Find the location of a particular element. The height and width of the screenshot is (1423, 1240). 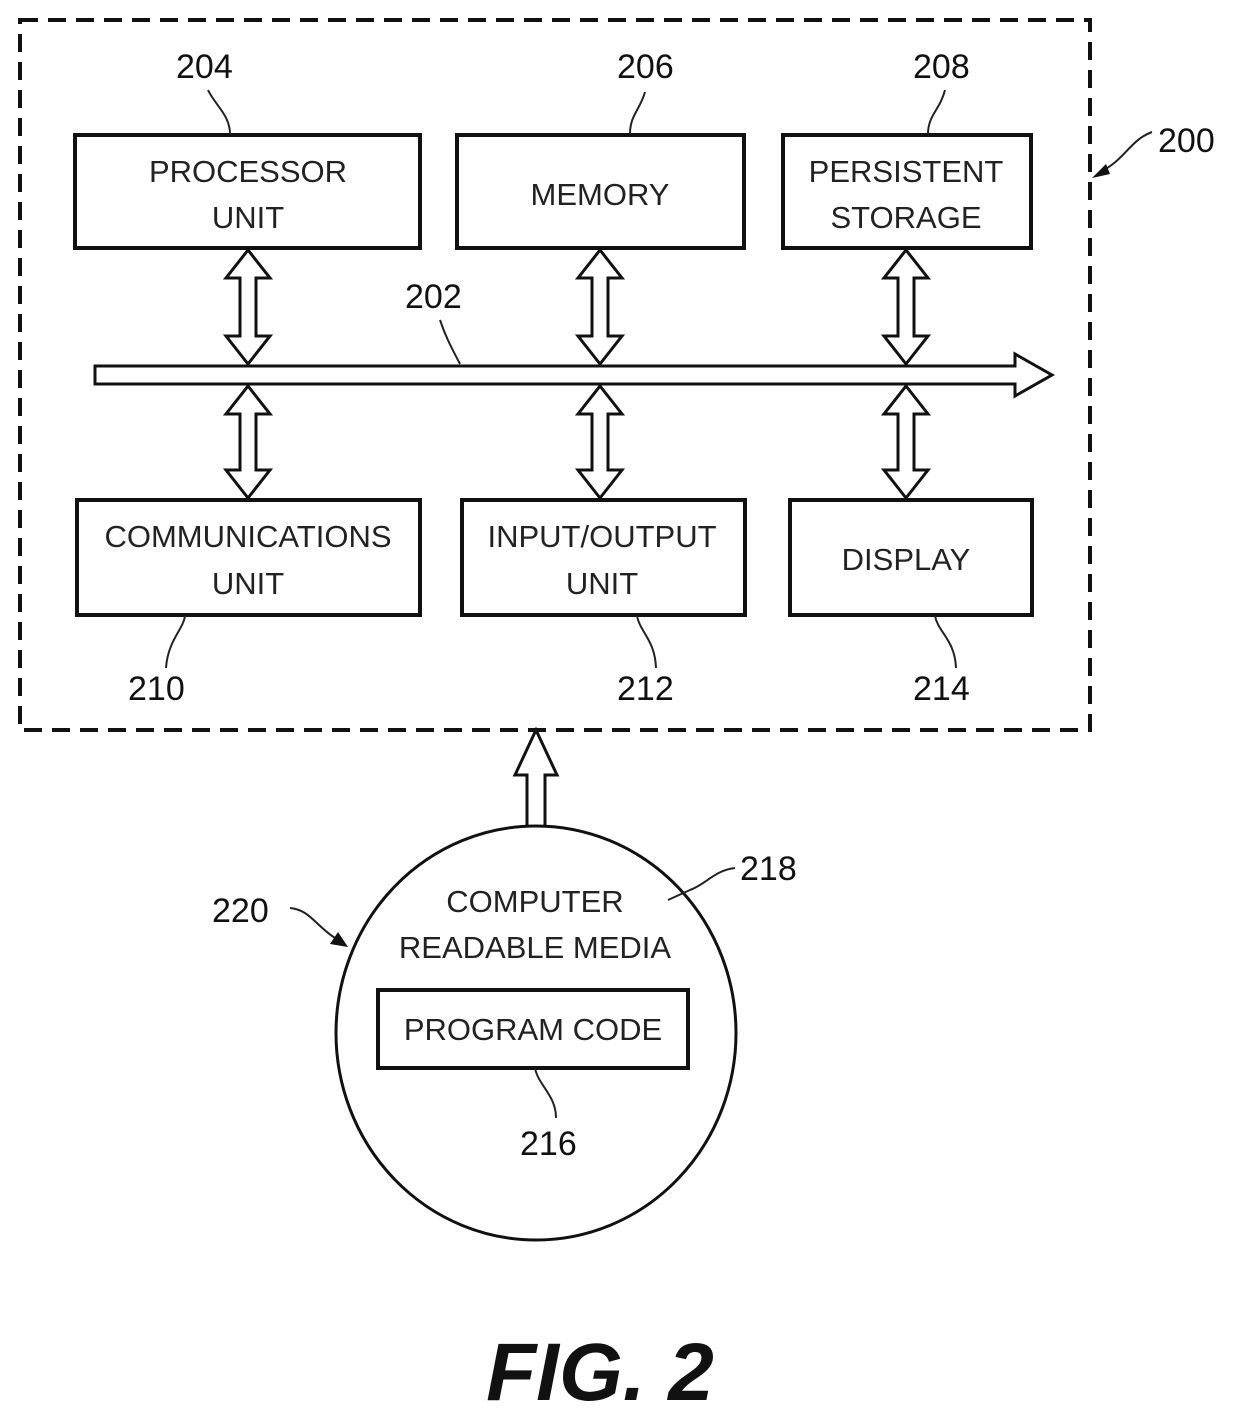

component-label-line: MEMORY is located at coordinates (600, 194).